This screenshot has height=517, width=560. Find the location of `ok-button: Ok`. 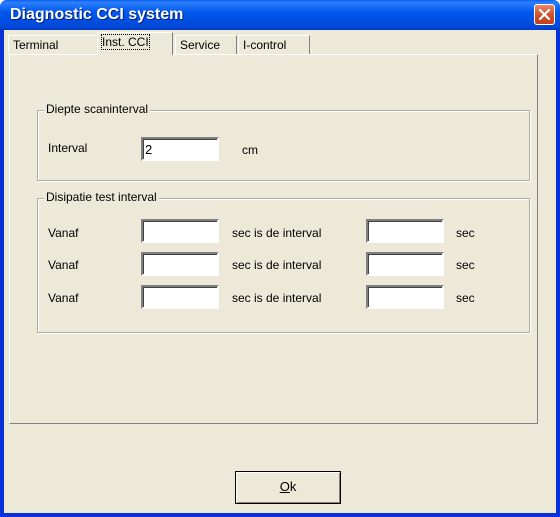

ok-button: Ok is located at coordinates (288, 487).